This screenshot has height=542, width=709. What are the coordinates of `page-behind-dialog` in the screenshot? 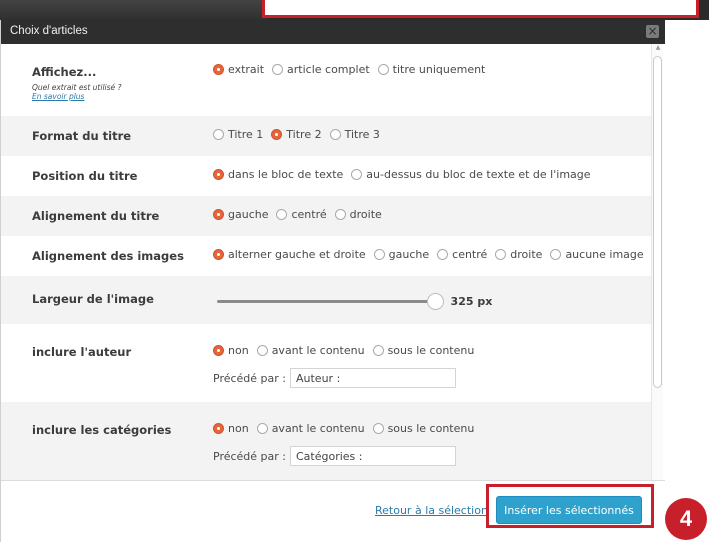 It's located at (134, 10).